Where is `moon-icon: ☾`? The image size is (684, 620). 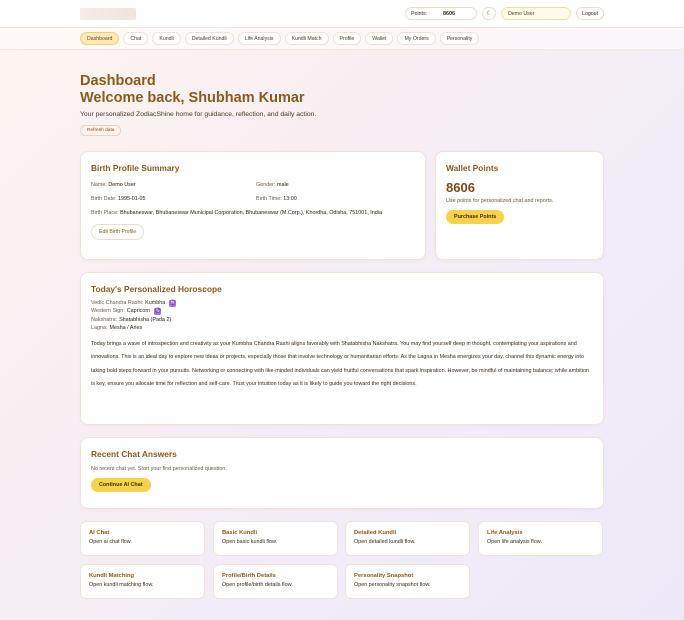 moon-icon: ☾ is located at coordinates (489, 14).